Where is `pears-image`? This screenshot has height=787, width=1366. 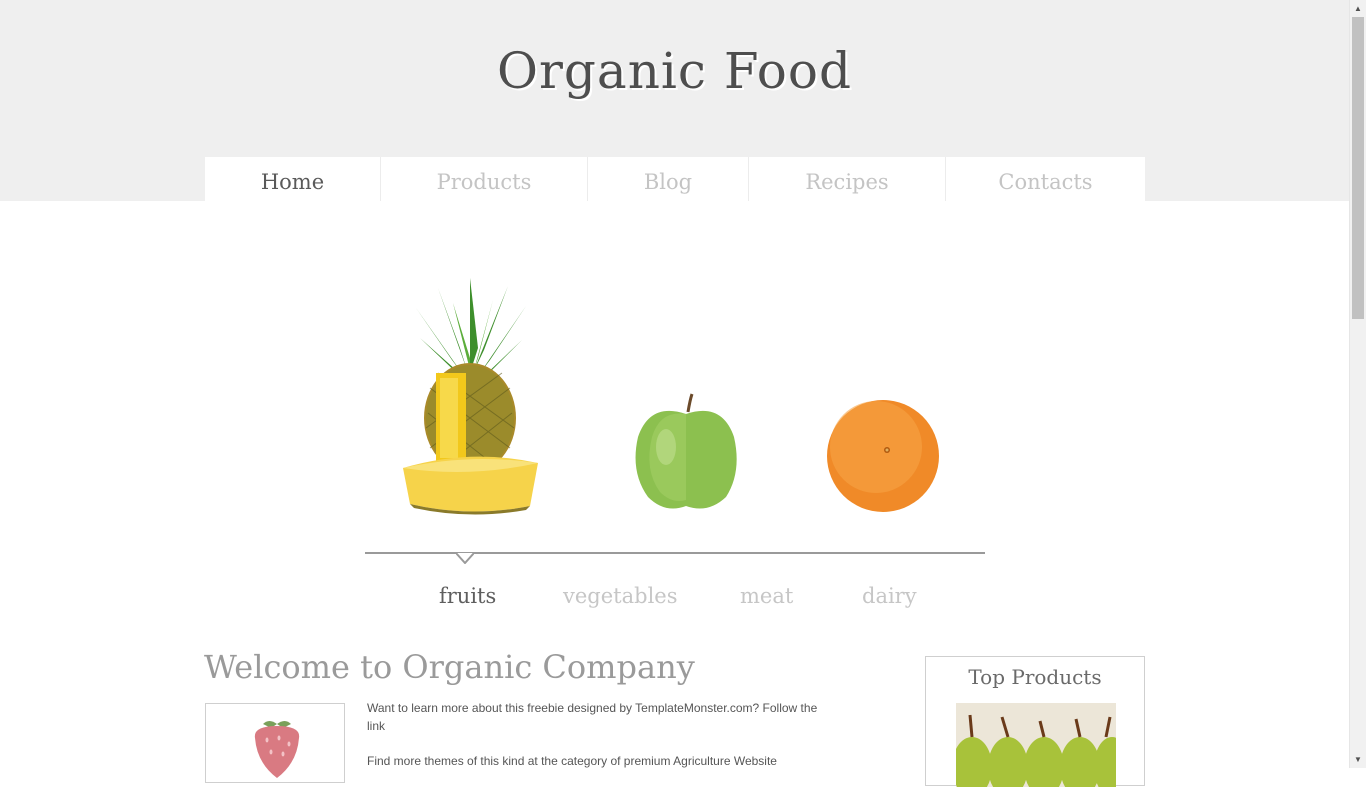
pears-image is located at coordinates (1036, 745).